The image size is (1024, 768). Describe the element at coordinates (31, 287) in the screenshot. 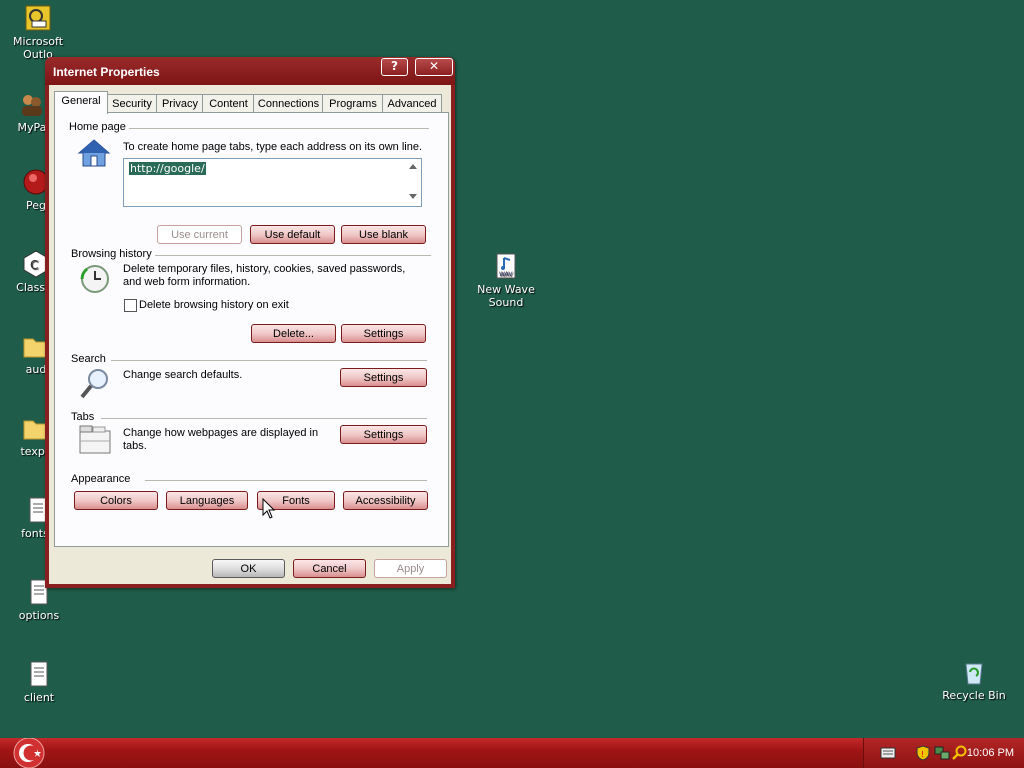

I see `desktop-icon-label: ClassiC` at that location.